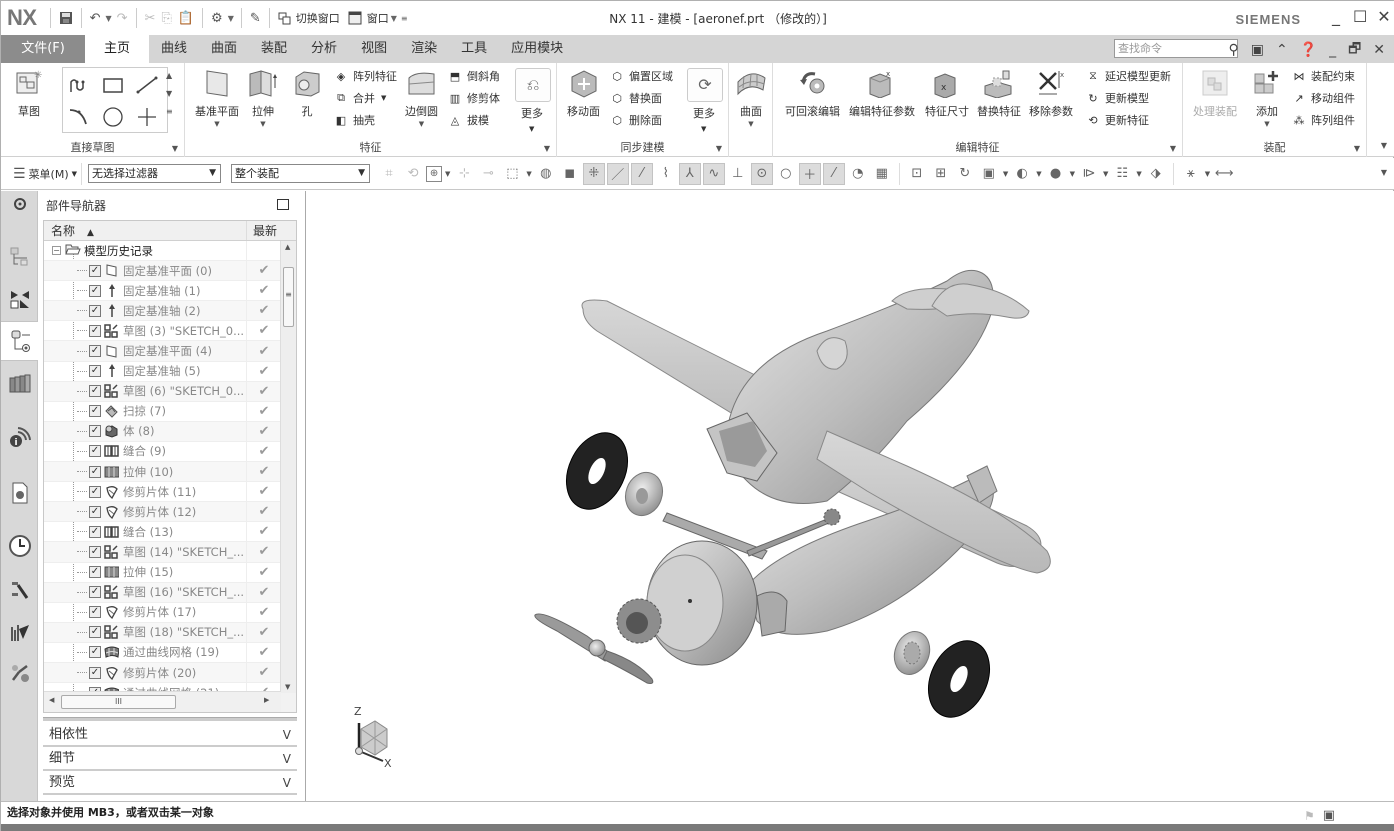 The width and height of the screenshot is (1394, 831). What do you see at coordinates (947, 93) in the screenshot?
I see `feature-dimension-button: x 特征尺寸` at bounding box center [947, 93].